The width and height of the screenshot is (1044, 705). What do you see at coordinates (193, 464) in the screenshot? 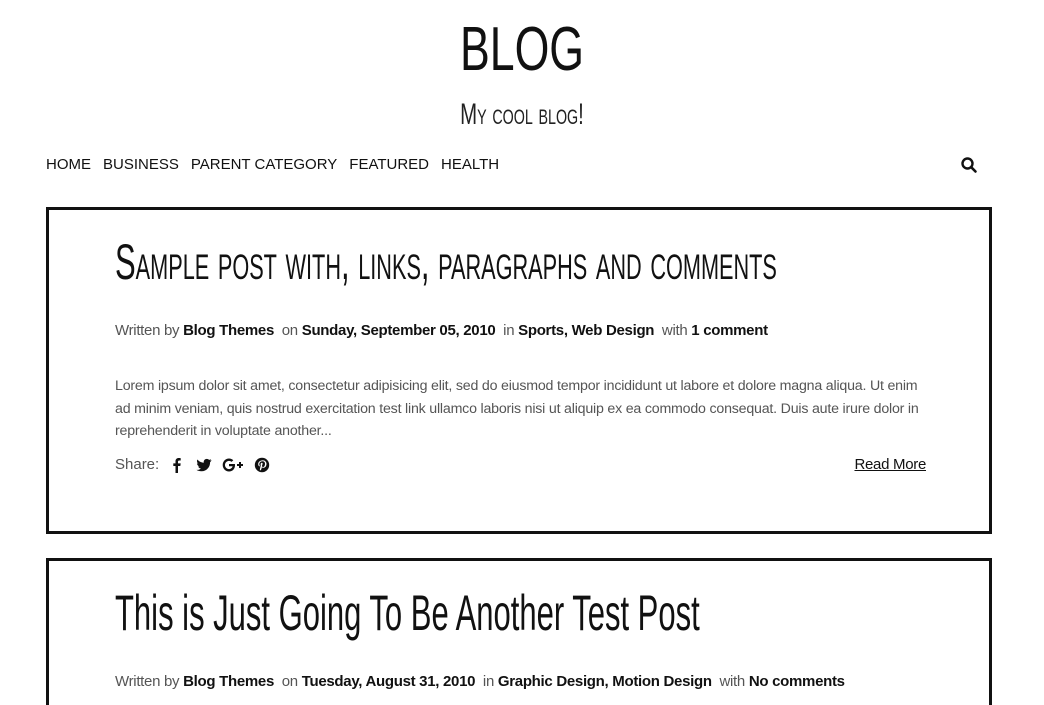
I see `share-row: Share:` at bounding box center [193, 464].